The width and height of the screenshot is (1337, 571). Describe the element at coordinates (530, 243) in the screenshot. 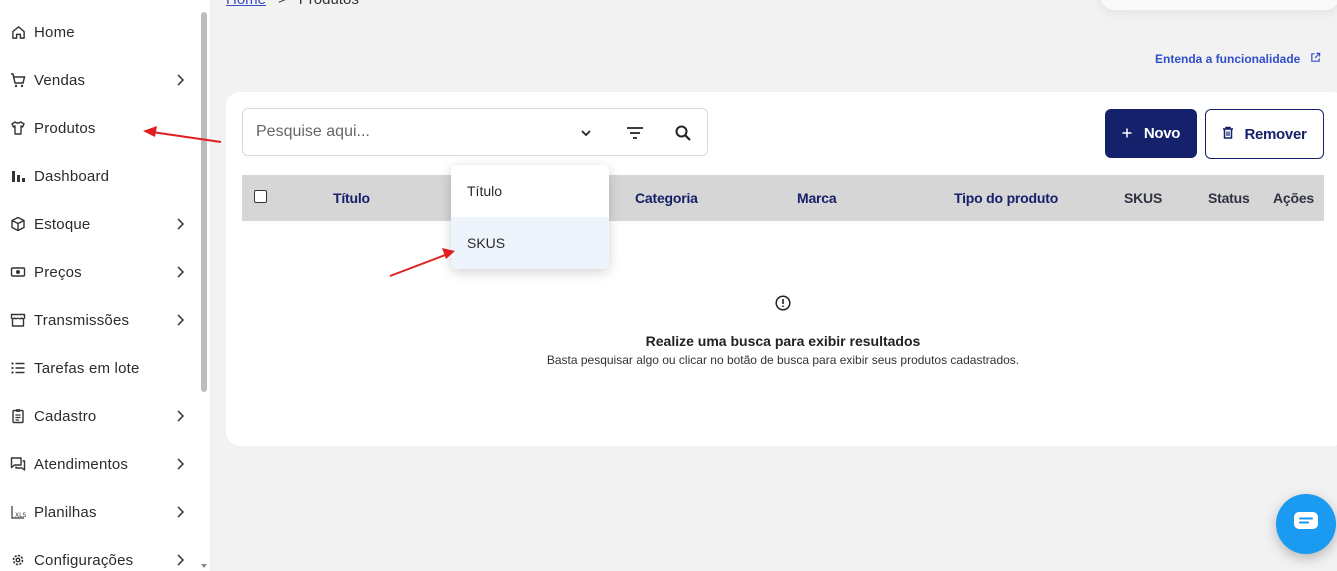

I see `dropdown-option-skus: SKUS` at that location.